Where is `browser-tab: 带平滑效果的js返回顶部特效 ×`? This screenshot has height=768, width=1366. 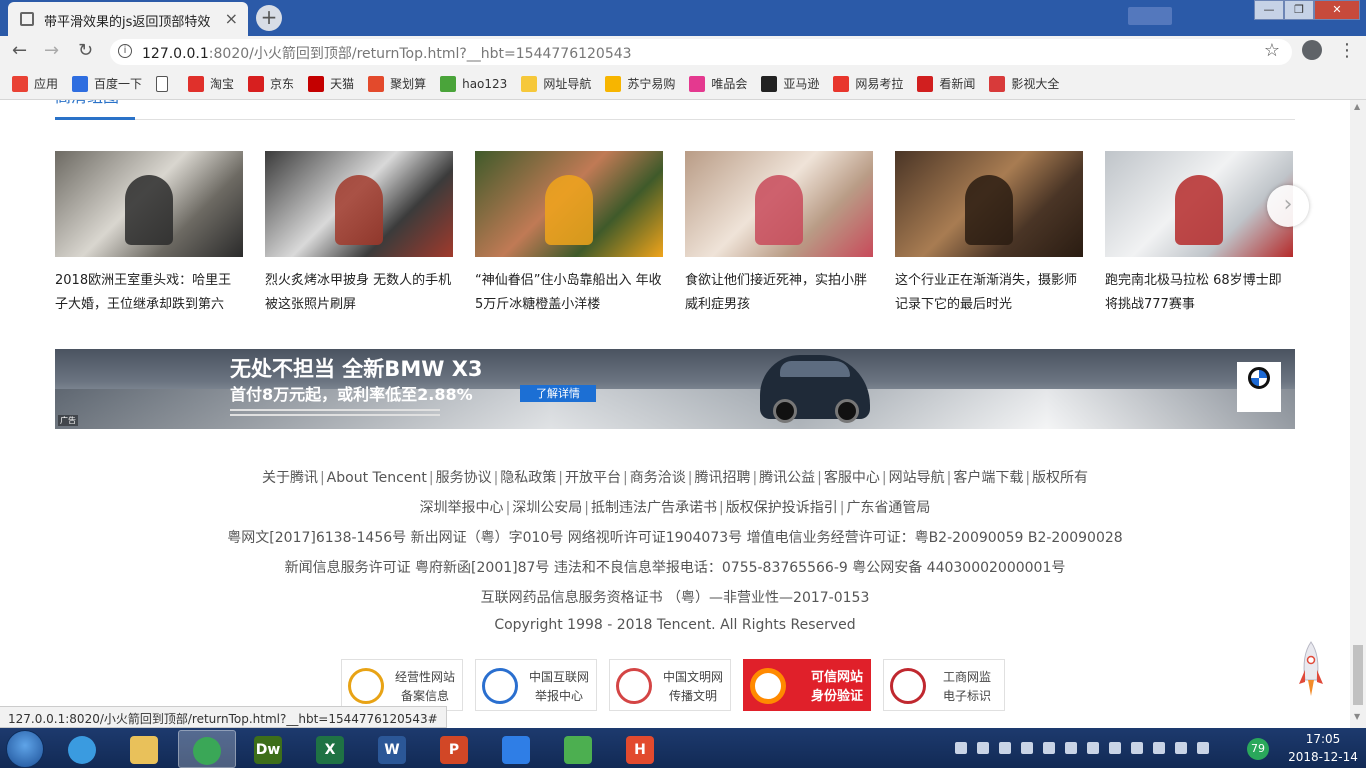 browser-tab: 带平滑效果的js返回顶部特效 × is located at coordinates (128, 19).